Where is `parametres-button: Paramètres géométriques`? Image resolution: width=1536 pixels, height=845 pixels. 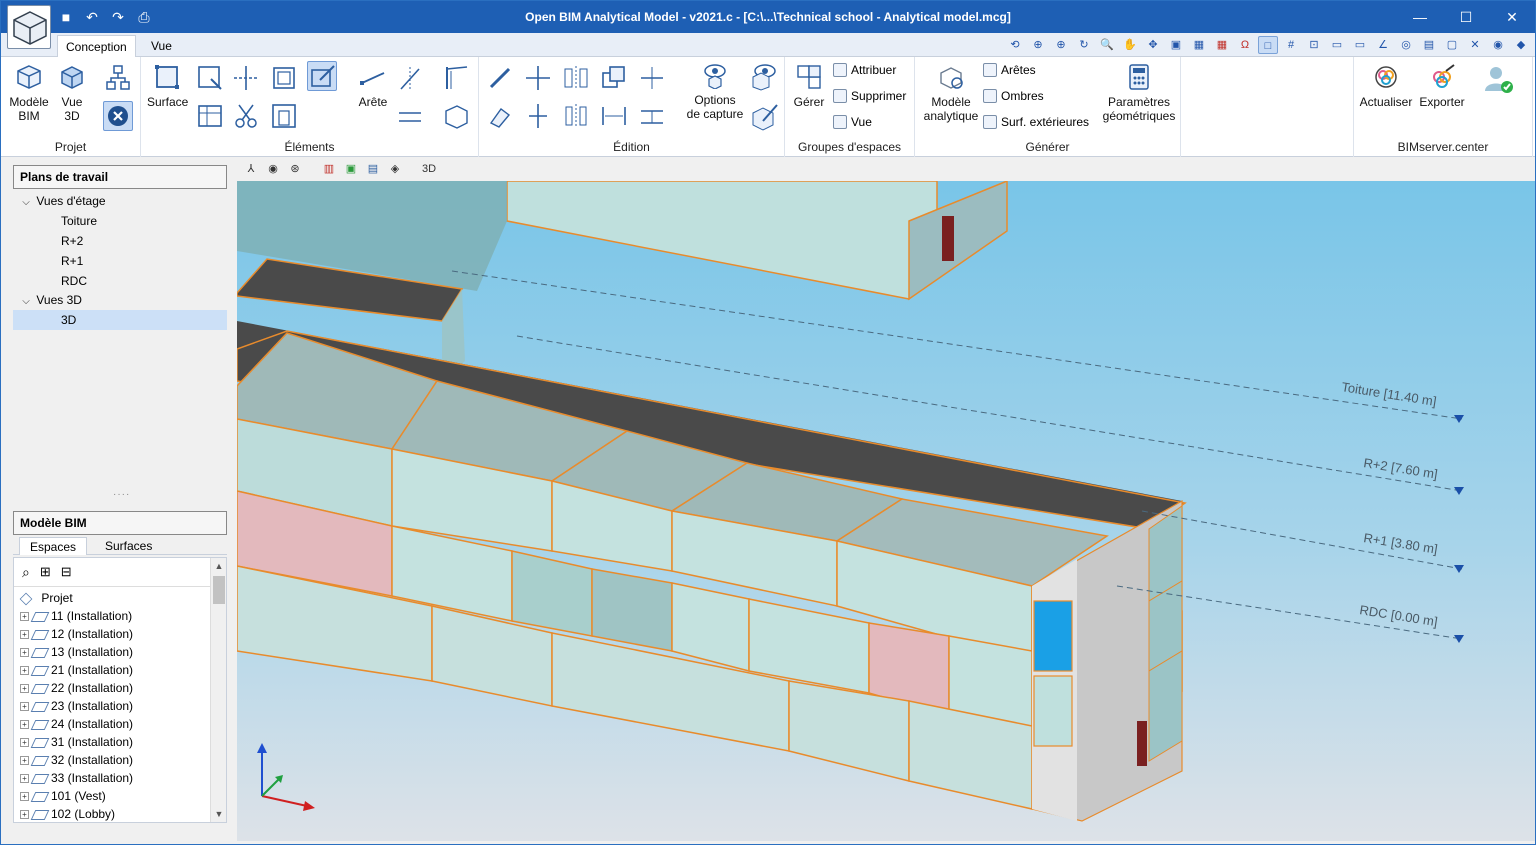
parametres-button: Paramètres géométriques is located at coordinates (1139, 93).